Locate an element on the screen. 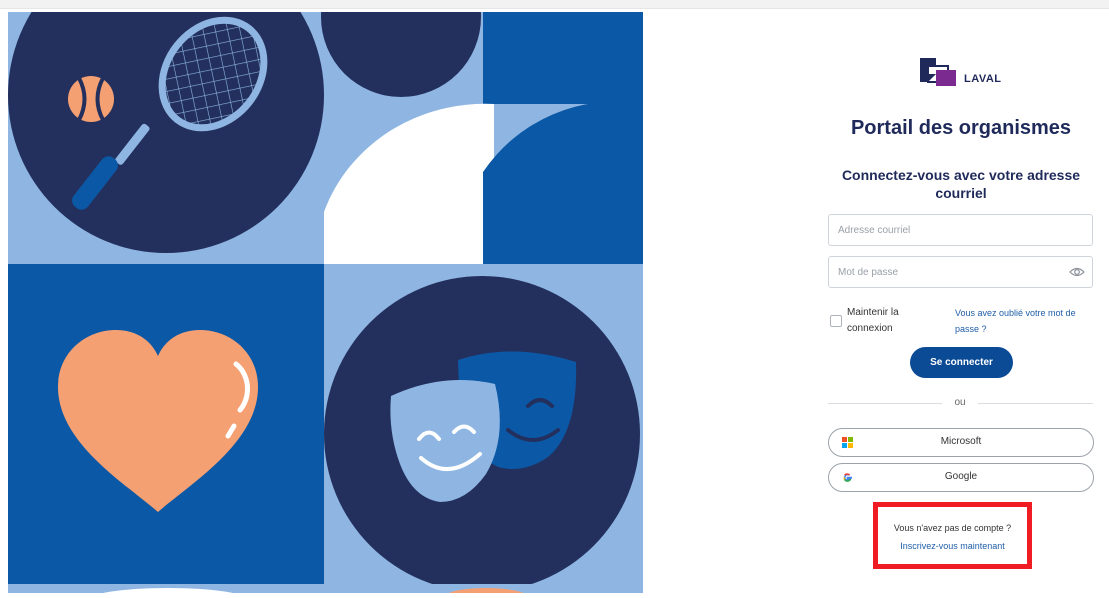 The height and width of the screenshot is (598, 1109). email-input is located at coordinates (943, 230).